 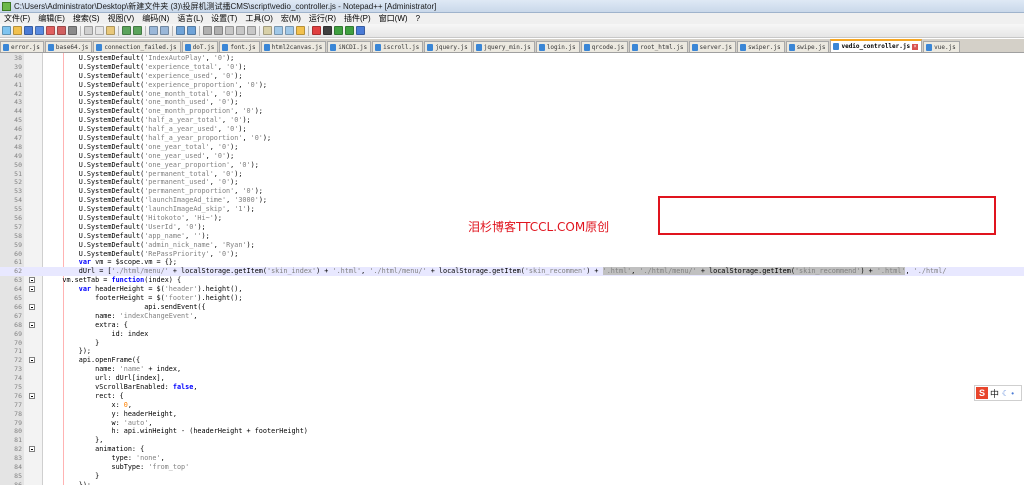 I want to click on punctuation-icon: •, so click(x=1012, y=393).